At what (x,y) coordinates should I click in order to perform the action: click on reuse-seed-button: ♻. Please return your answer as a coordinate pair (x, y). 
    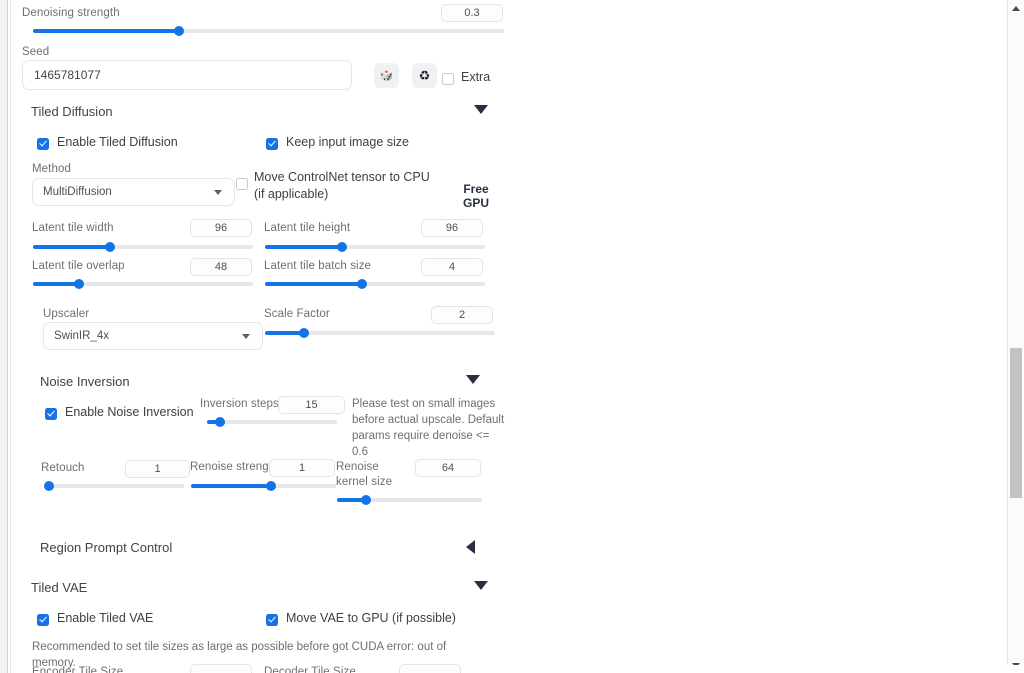
    Looking at the image, I should click on (424, 75).